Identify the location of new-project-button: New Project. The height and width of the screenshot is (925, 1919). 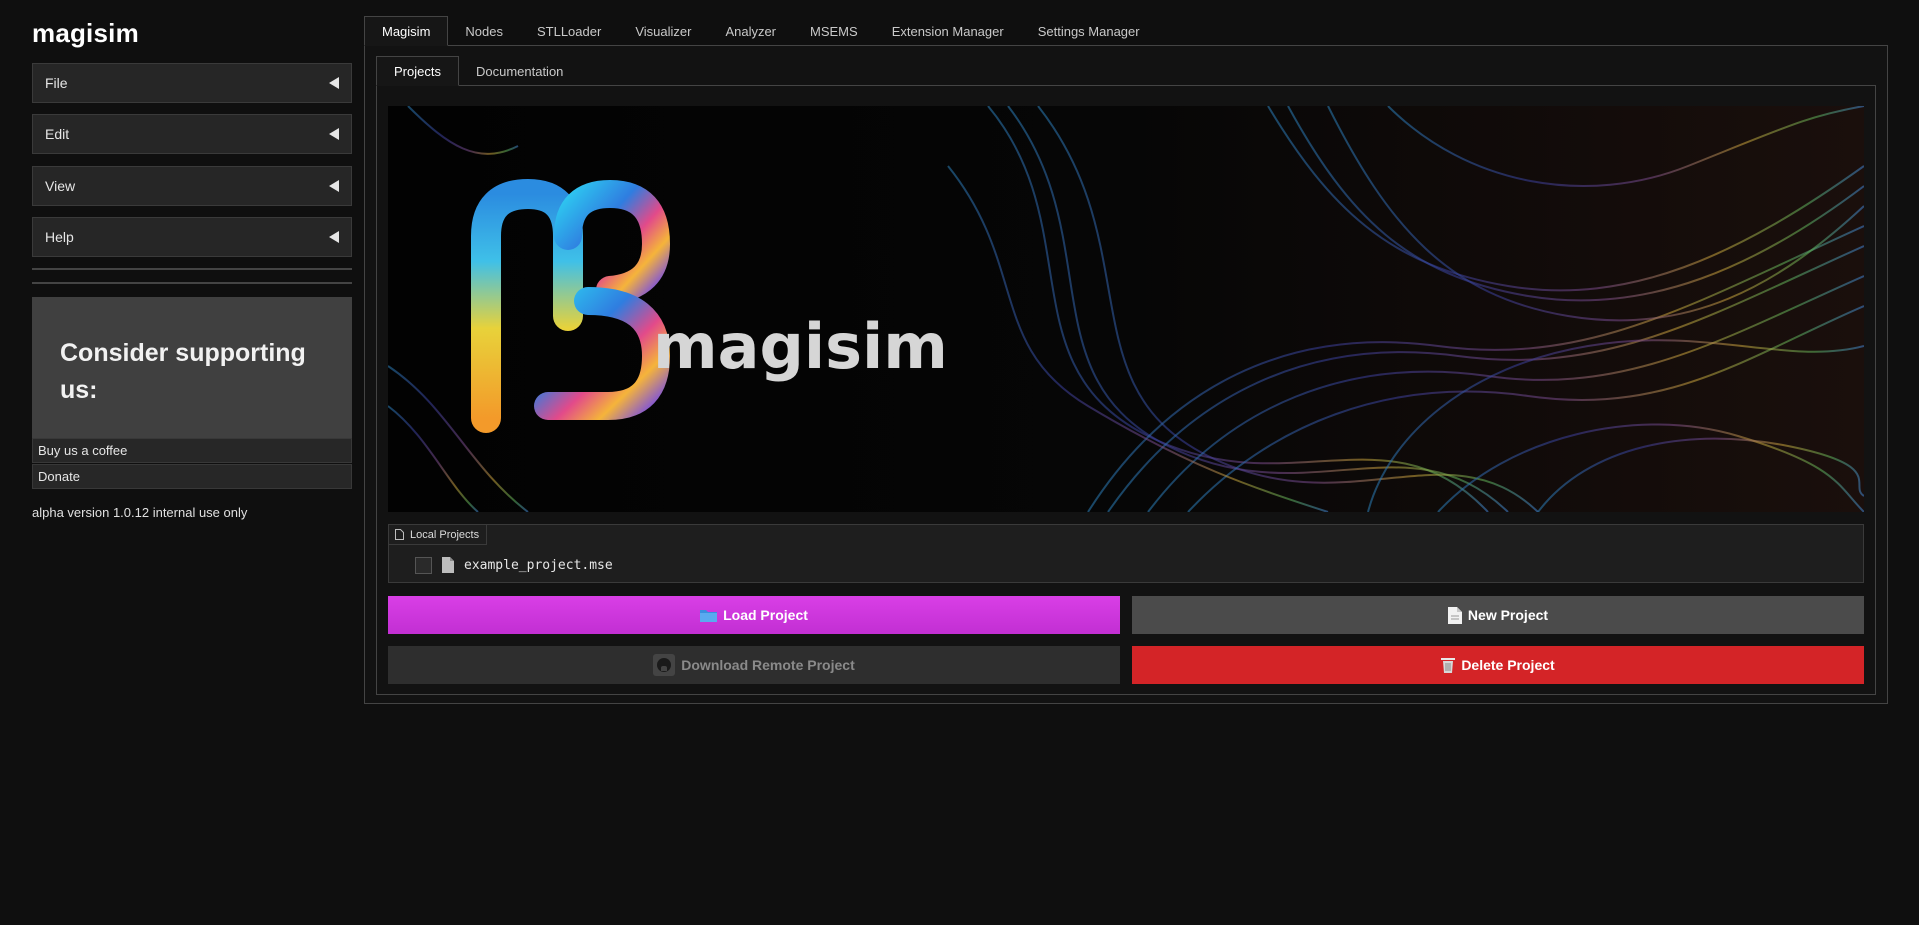
(1498, 615).